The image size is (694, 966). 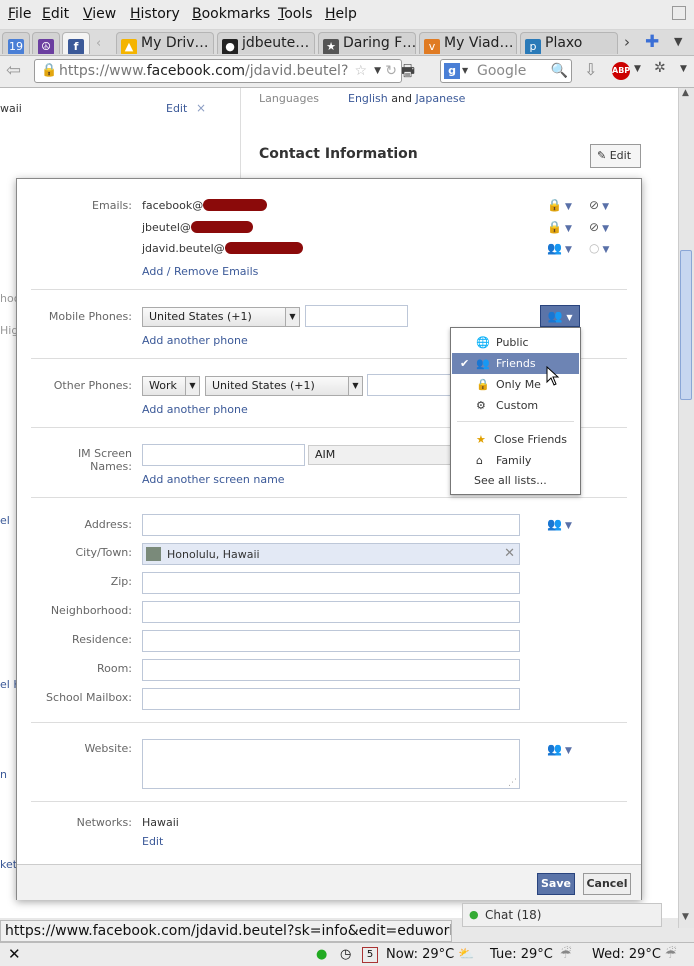 What do you see at coordinates (679, 13) in the screenshot?
I see `window-restore-icon` at bounding box center [679, 13].